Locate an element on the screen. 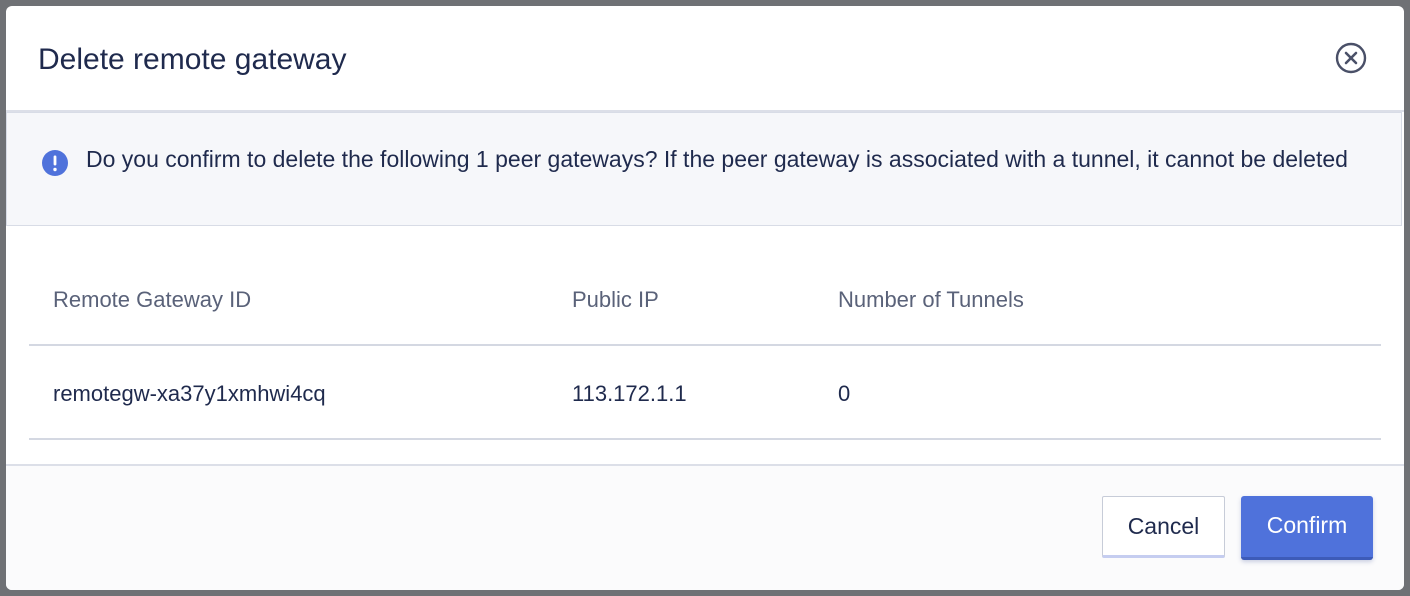  column-header-number-of-tunnels: Number of Tunnels is located at coordinates (931, 299).